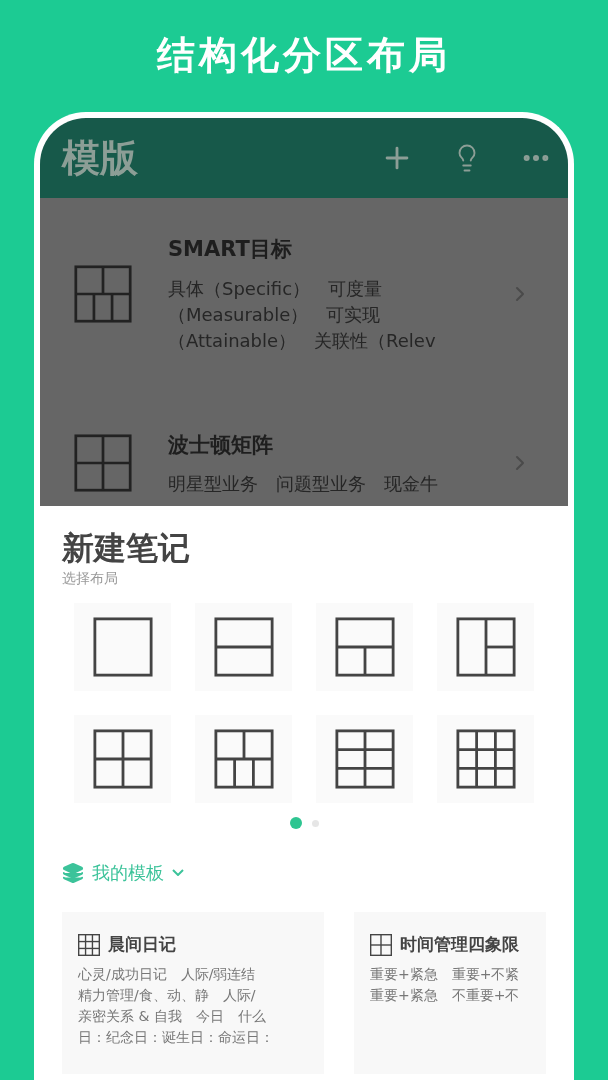 This screenshot has width=608, height=1080. Describe the element at coordinates (73, 872) in the screenshot. I see `layers-icon` at that location.